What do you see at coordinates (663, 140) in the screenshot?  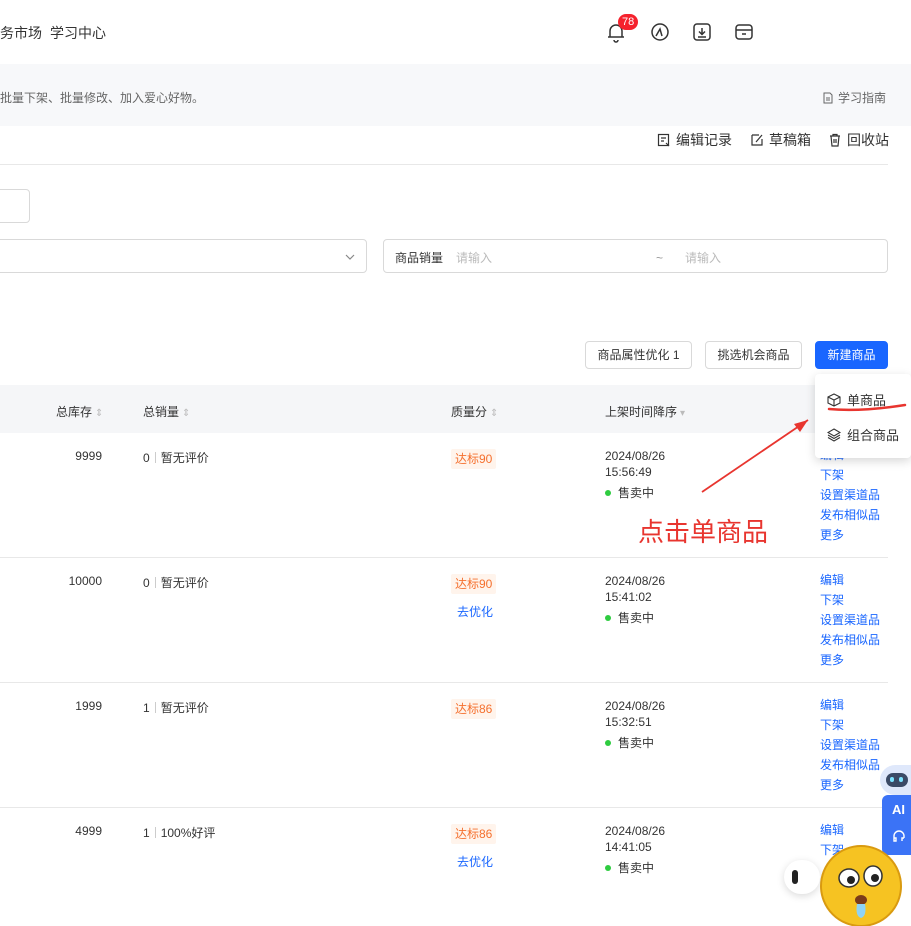 I see `edit-record-icon` at bounding box center [663, 140].